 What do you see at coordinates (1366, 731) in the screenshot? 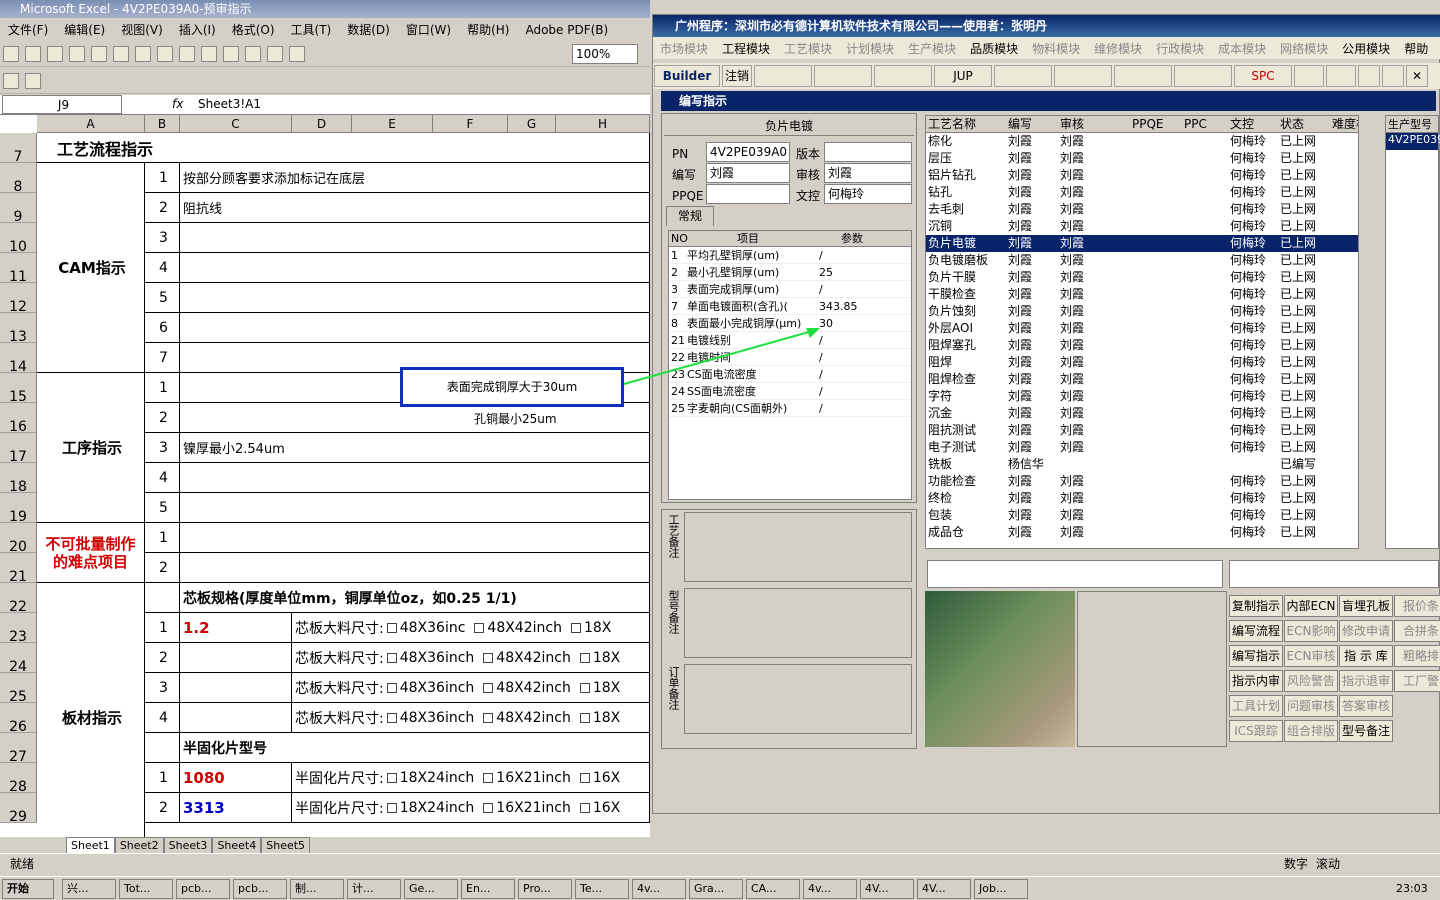
I see `action-button: 型号备注` at bounding box center [1366, 731].